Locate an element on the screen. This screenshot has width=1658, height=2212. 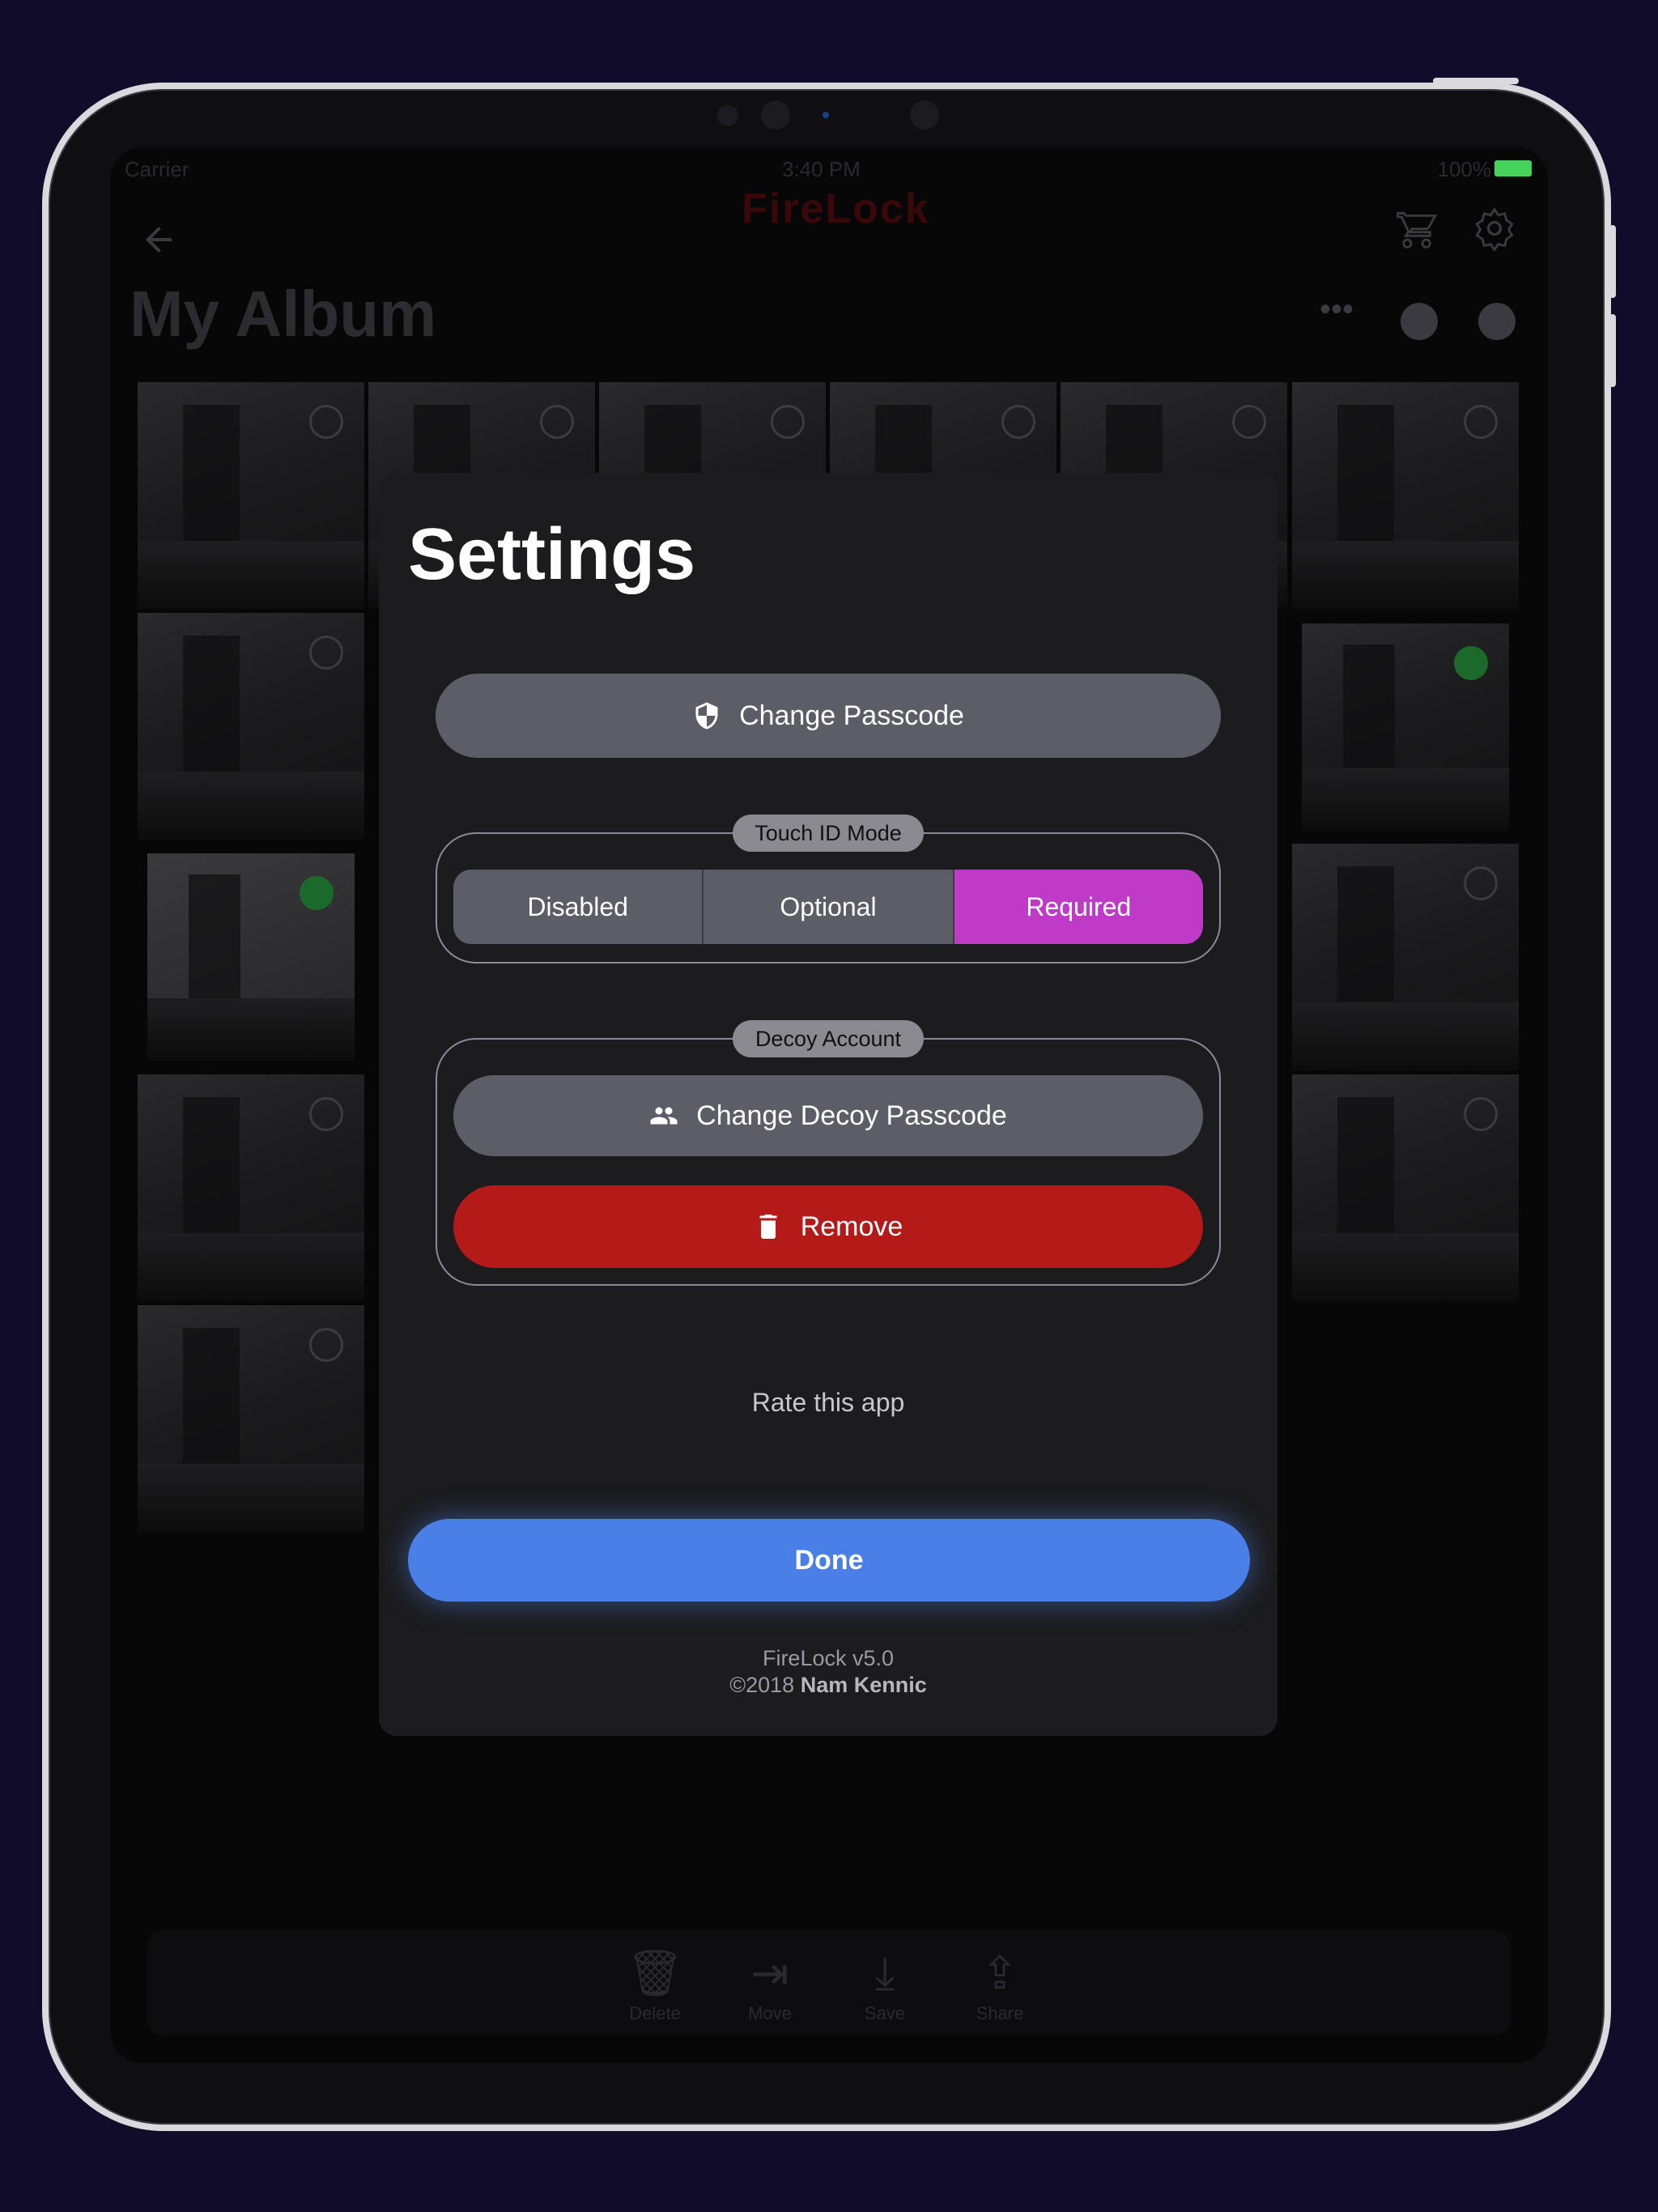
move-label: Move is located at coordinates (770, 2013).